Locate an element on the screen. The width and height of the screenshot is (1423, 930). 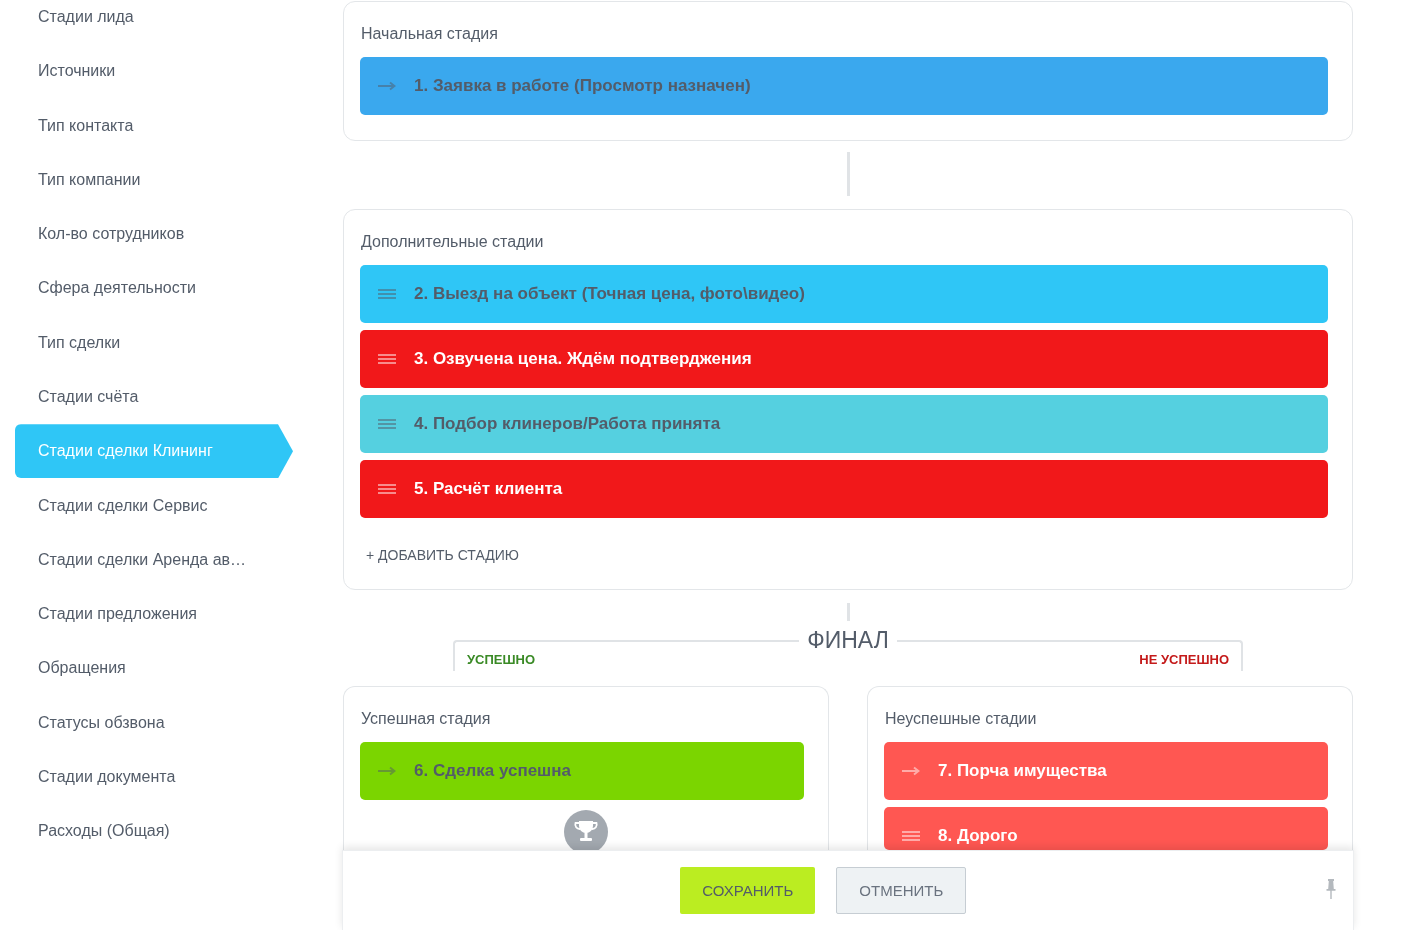
sidebar-item: Стадии счёта is located at coordinates (154, 397).